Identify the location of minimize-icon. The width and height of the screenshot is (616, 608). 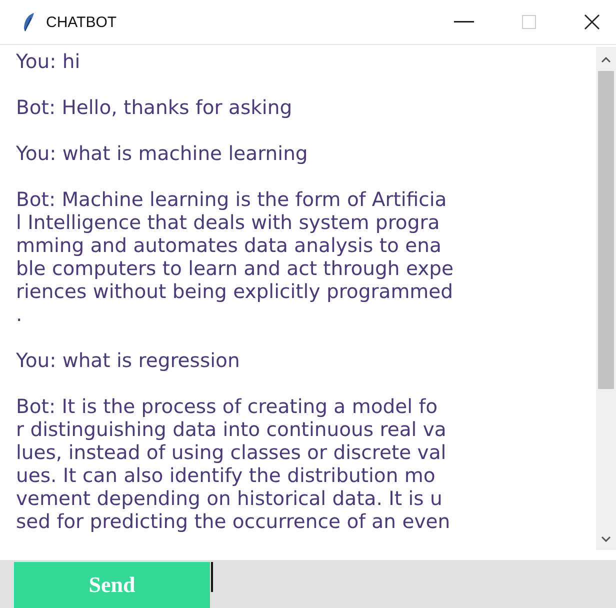
(464, 22).